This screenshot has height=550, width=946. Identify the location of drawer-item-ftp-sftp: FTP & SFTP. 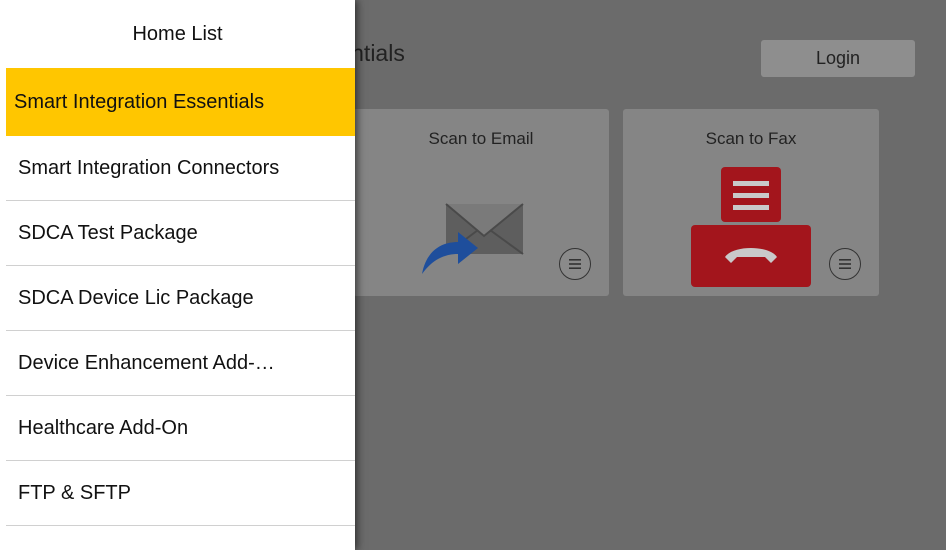
(180, 493).